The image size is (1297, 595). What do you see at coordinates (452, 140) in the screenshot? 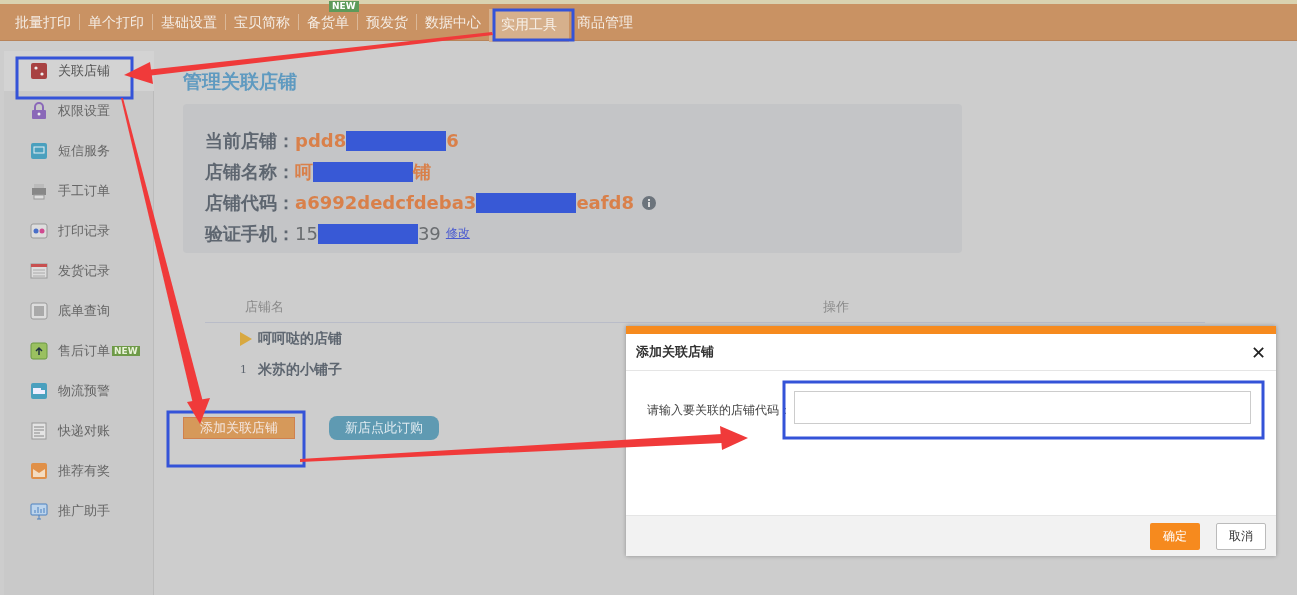
I see `field-value: 6` at bounding box center [452, 140].